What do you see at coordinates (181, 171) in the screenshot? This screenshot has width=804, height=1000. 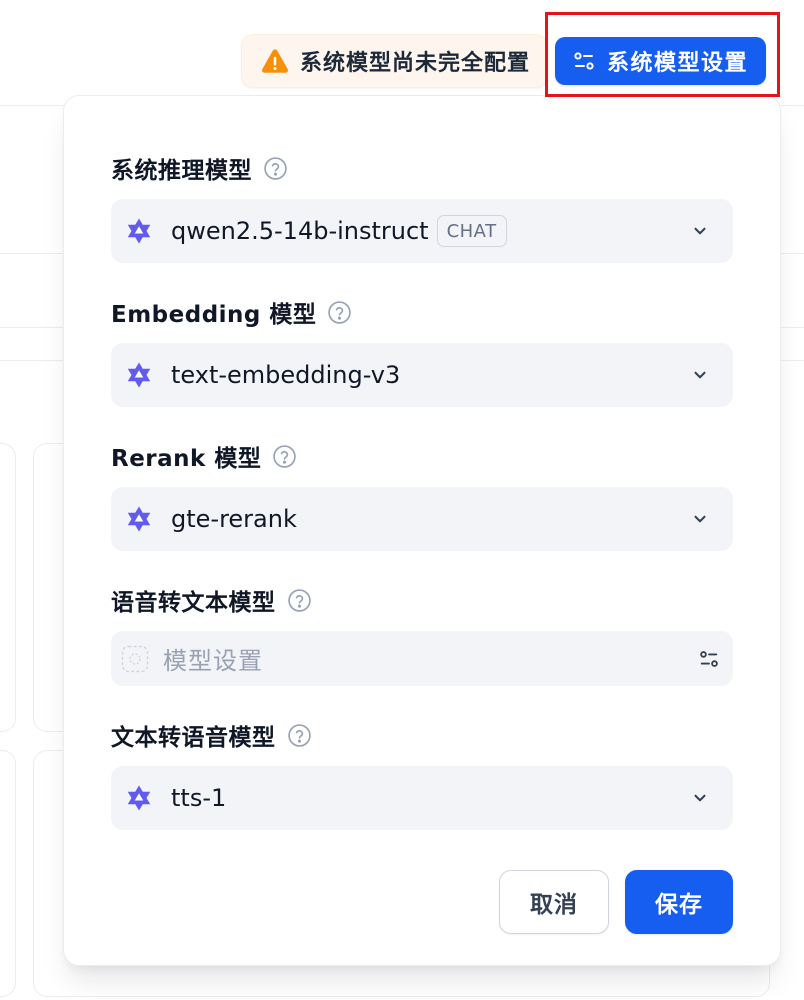 I see `field-label: 系统推理模型` at bounding box center [181, 171].